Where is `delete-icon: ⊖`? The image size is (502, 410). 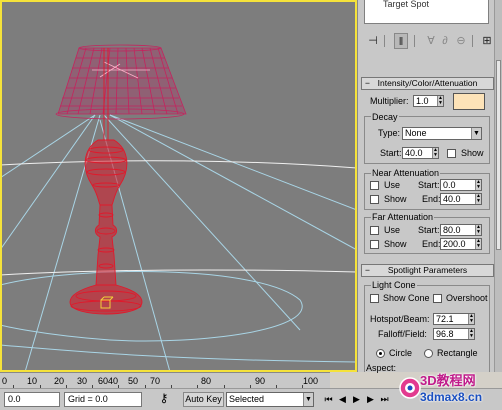 delete-icon: ⊖ is located at coordinates (461, 41).